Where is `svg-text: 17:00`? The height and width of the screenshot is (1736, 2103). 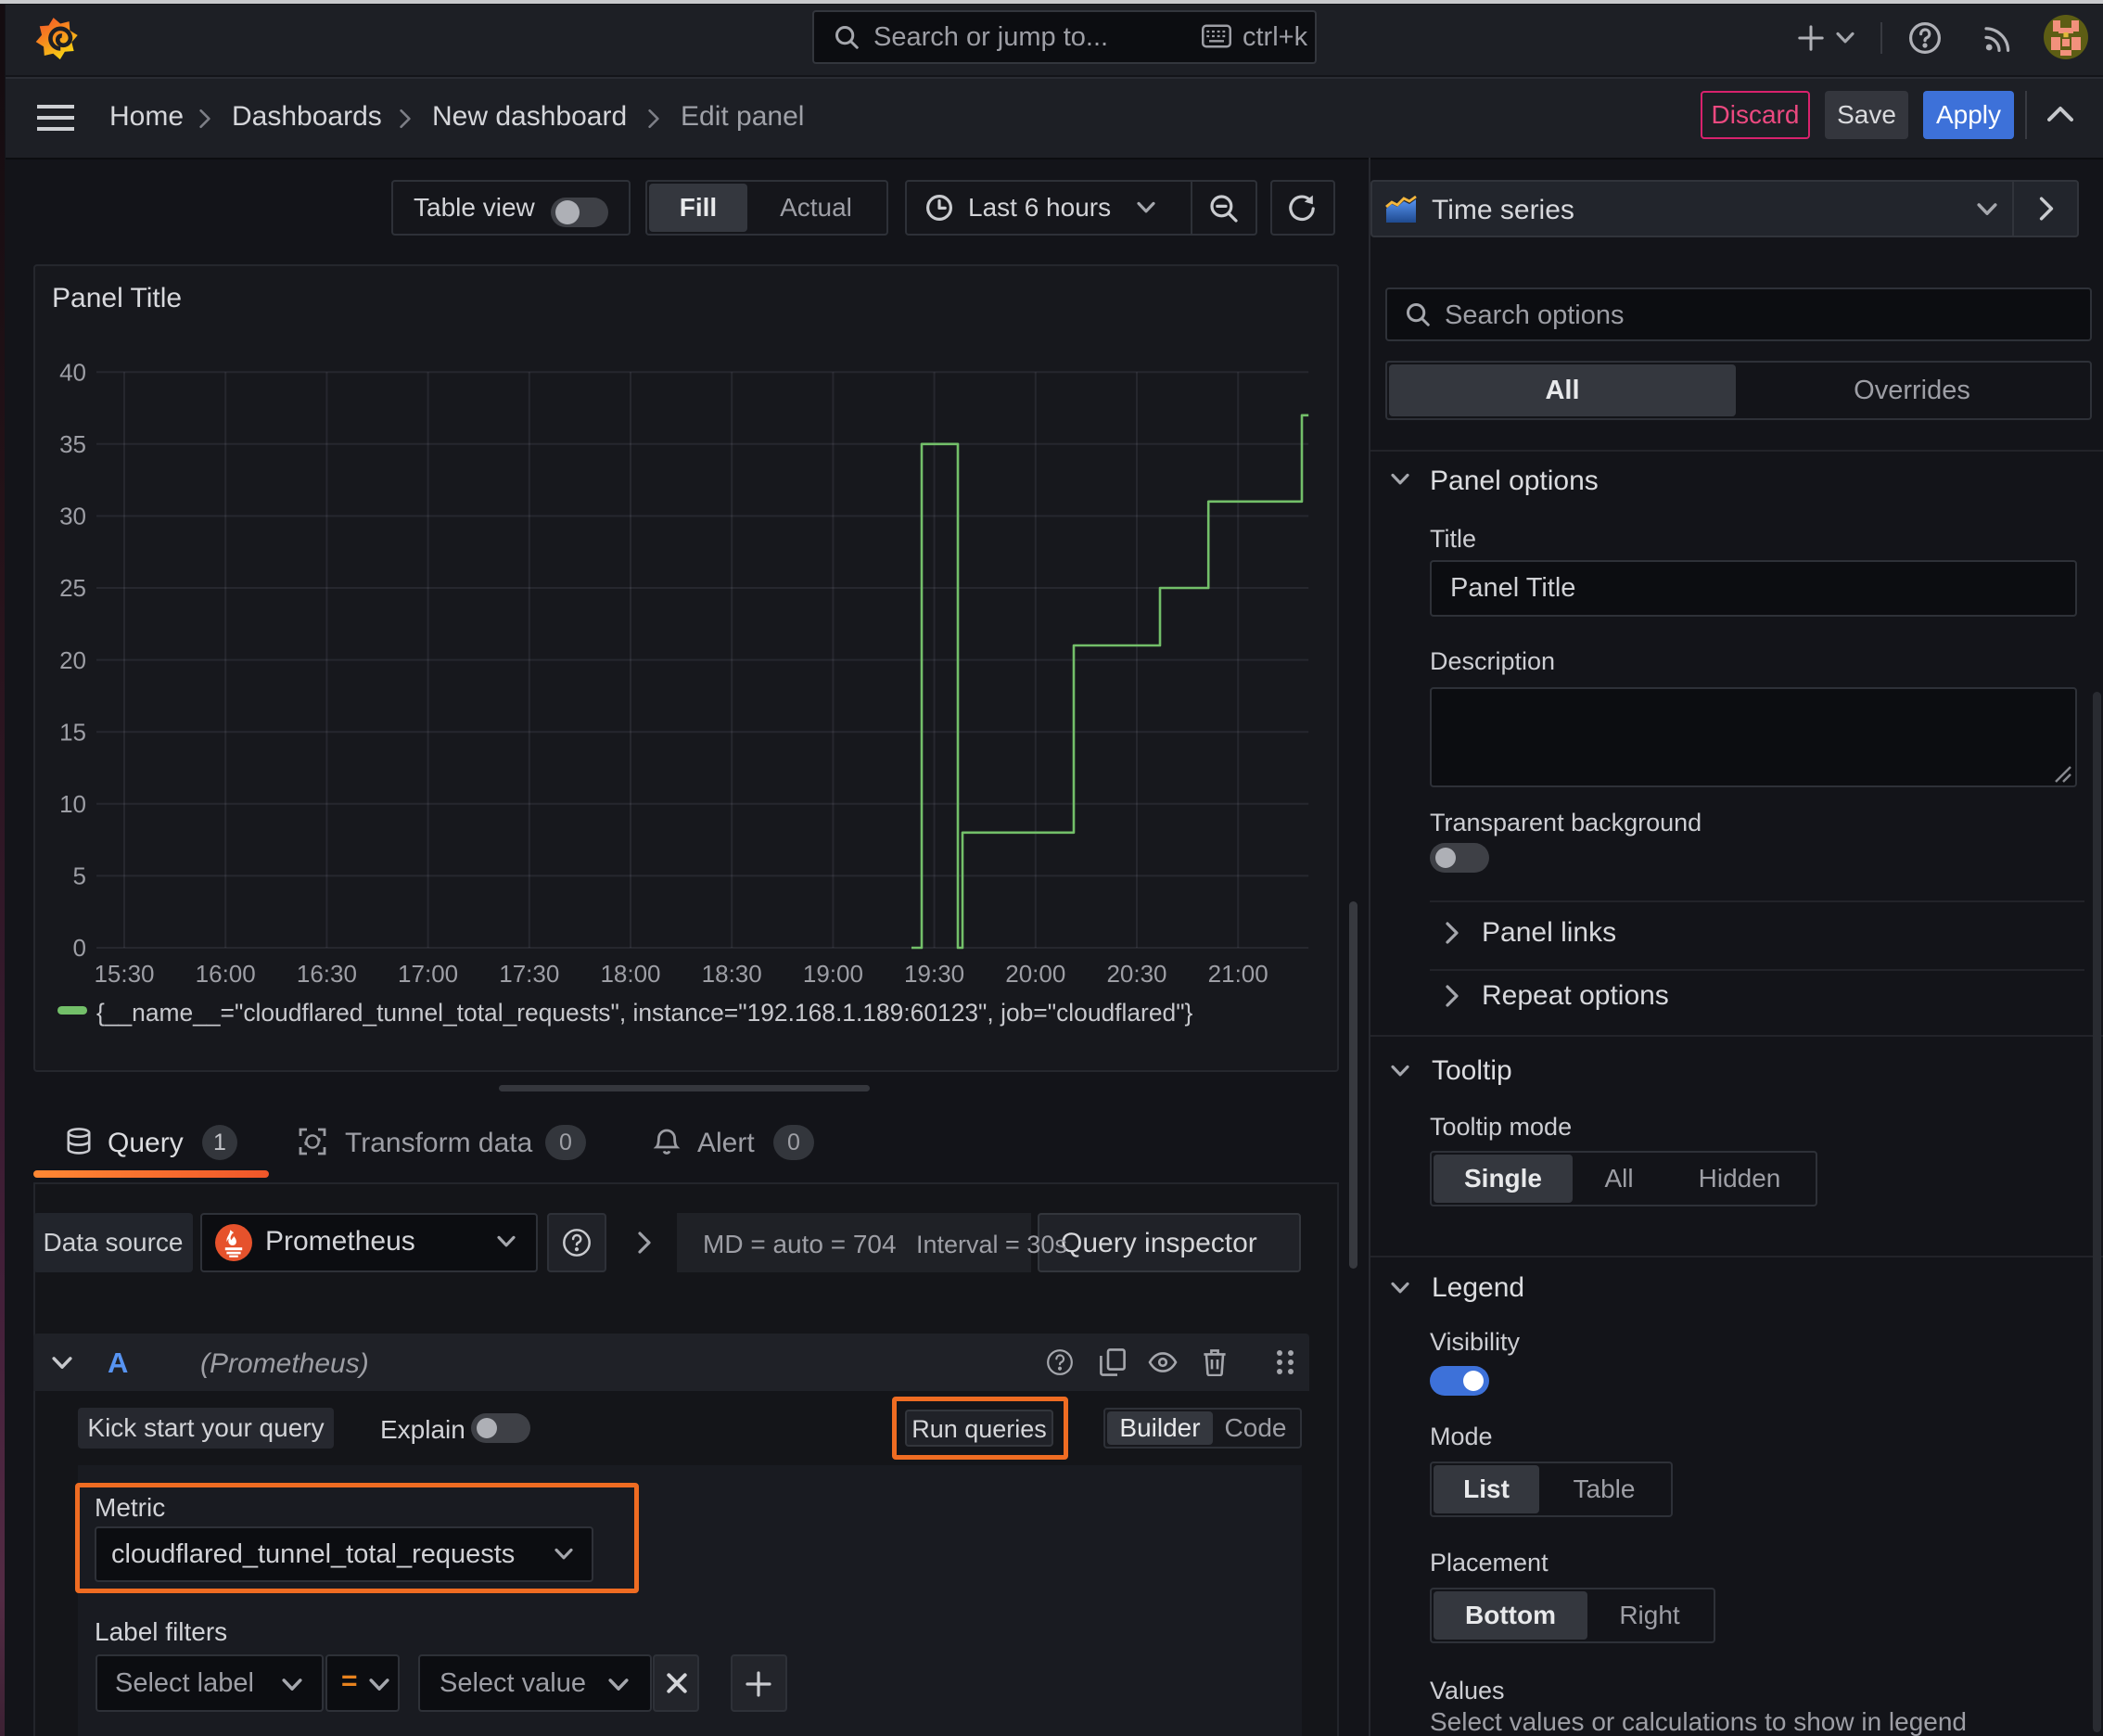 svg-text: 17:00 is located at coordinates (428, 974).